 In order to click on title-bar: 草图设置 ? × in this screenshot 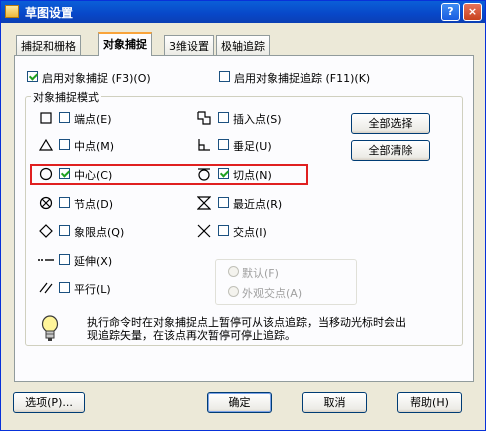, I will do `click(243, 12)`.